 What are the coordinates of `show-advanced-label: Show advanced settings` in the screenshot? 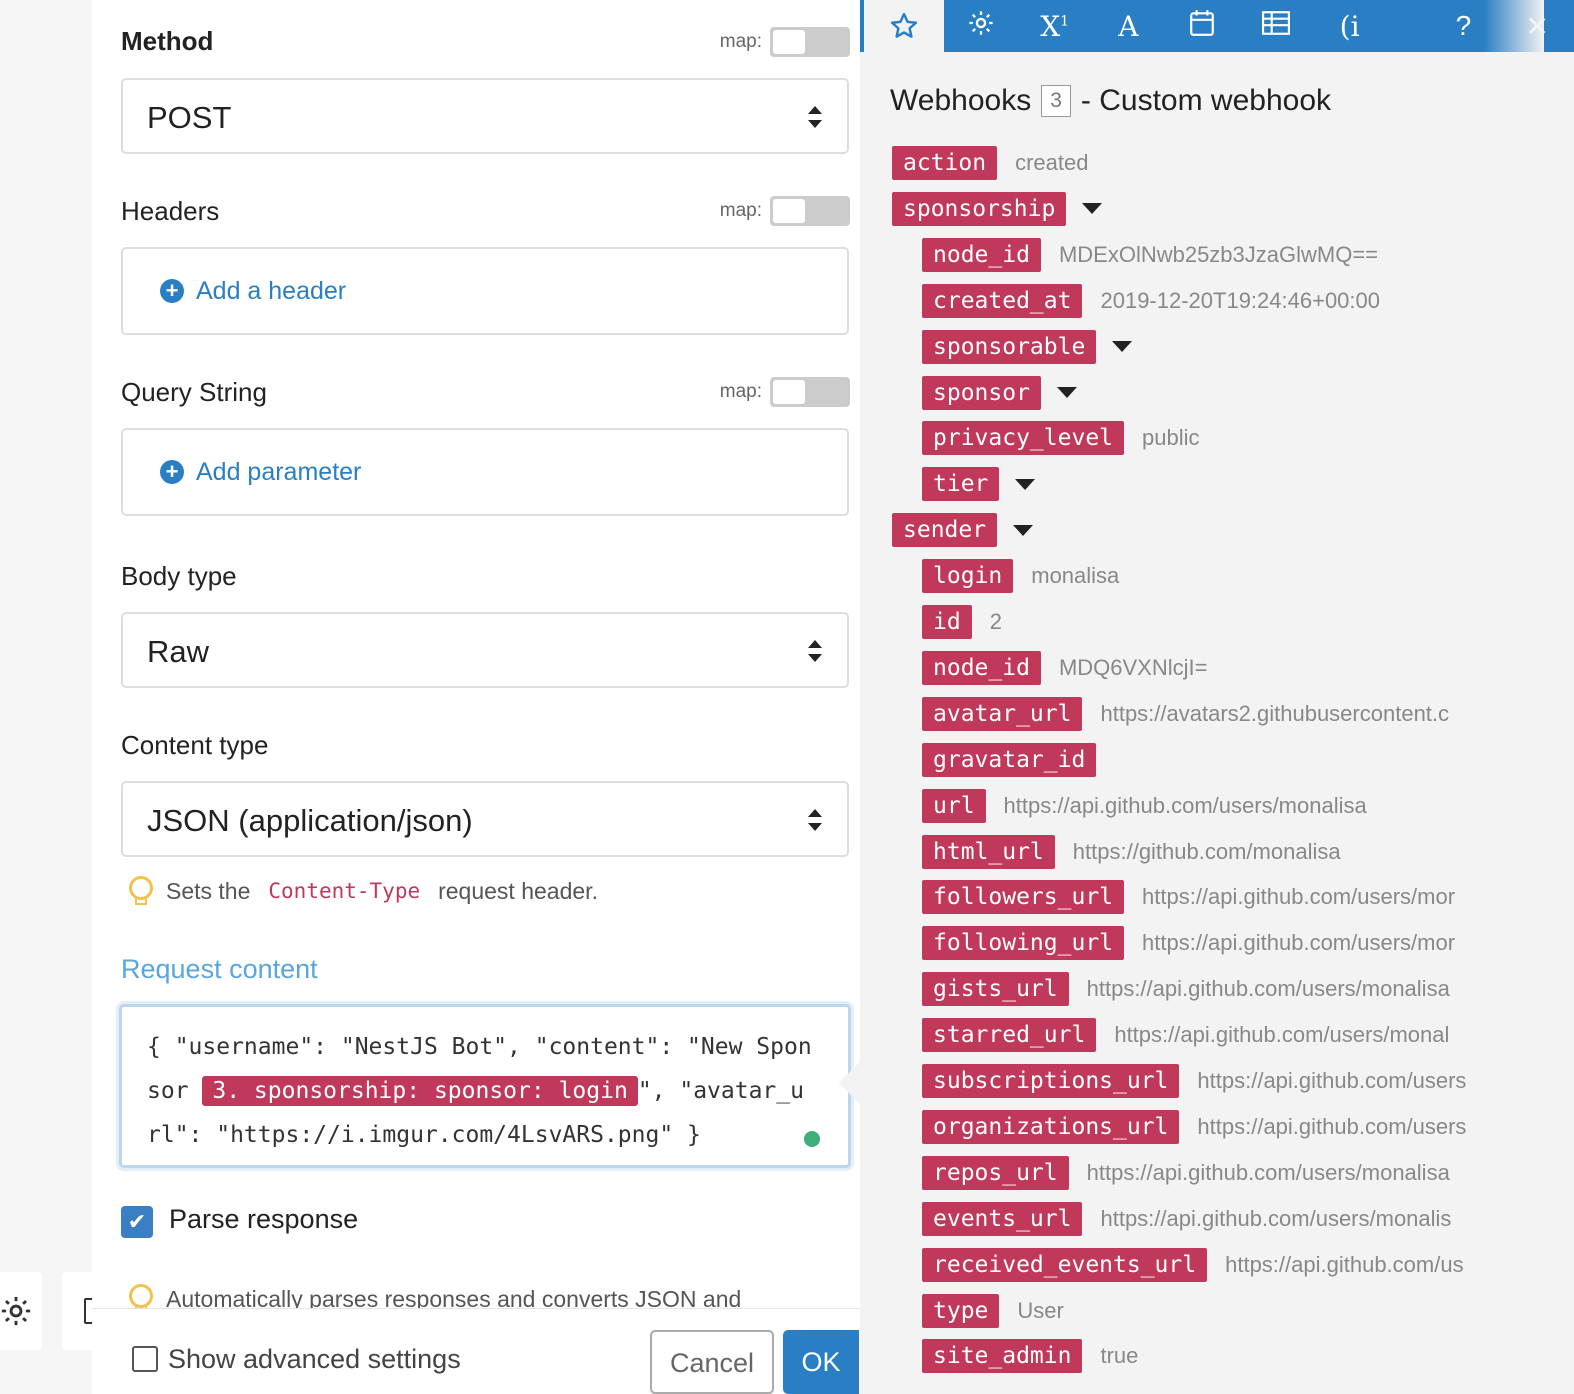 It's located at (314, 1359).